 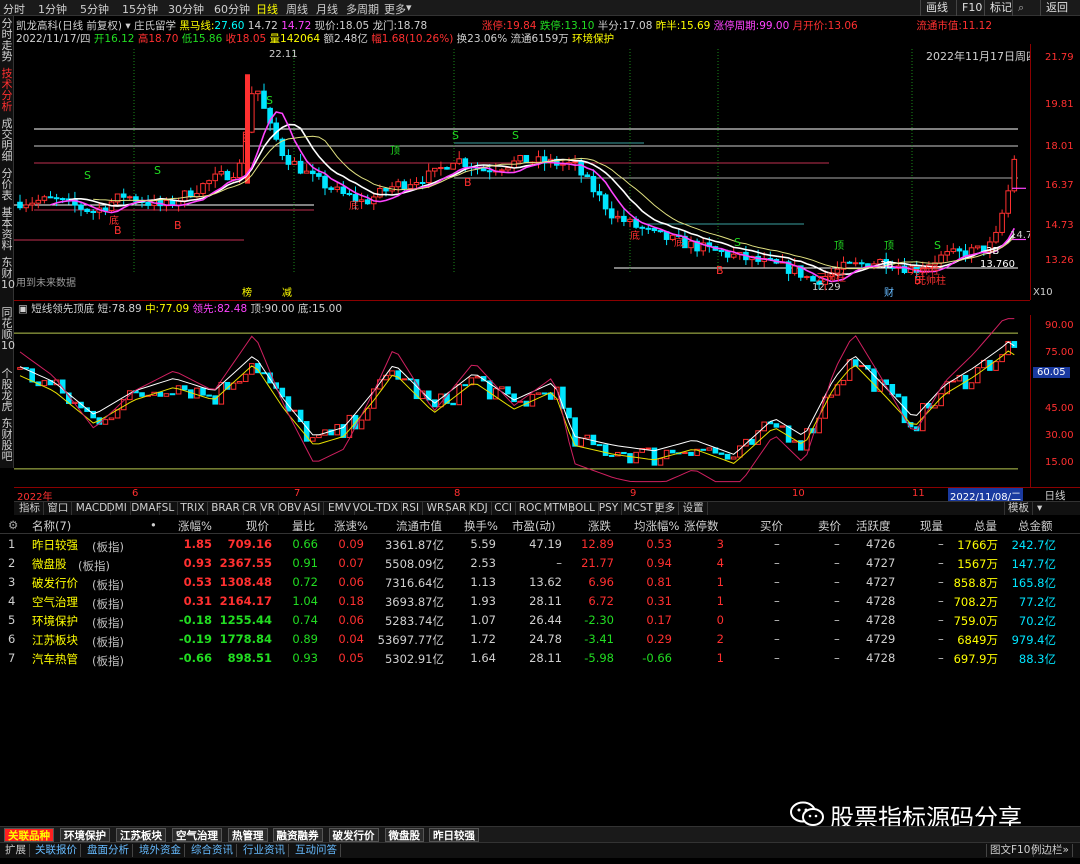 What do you see at coordinates (7, 40) in the screenshot?
I see `leftbar-item-0: 分时走势` at bounding box center [7, 40].